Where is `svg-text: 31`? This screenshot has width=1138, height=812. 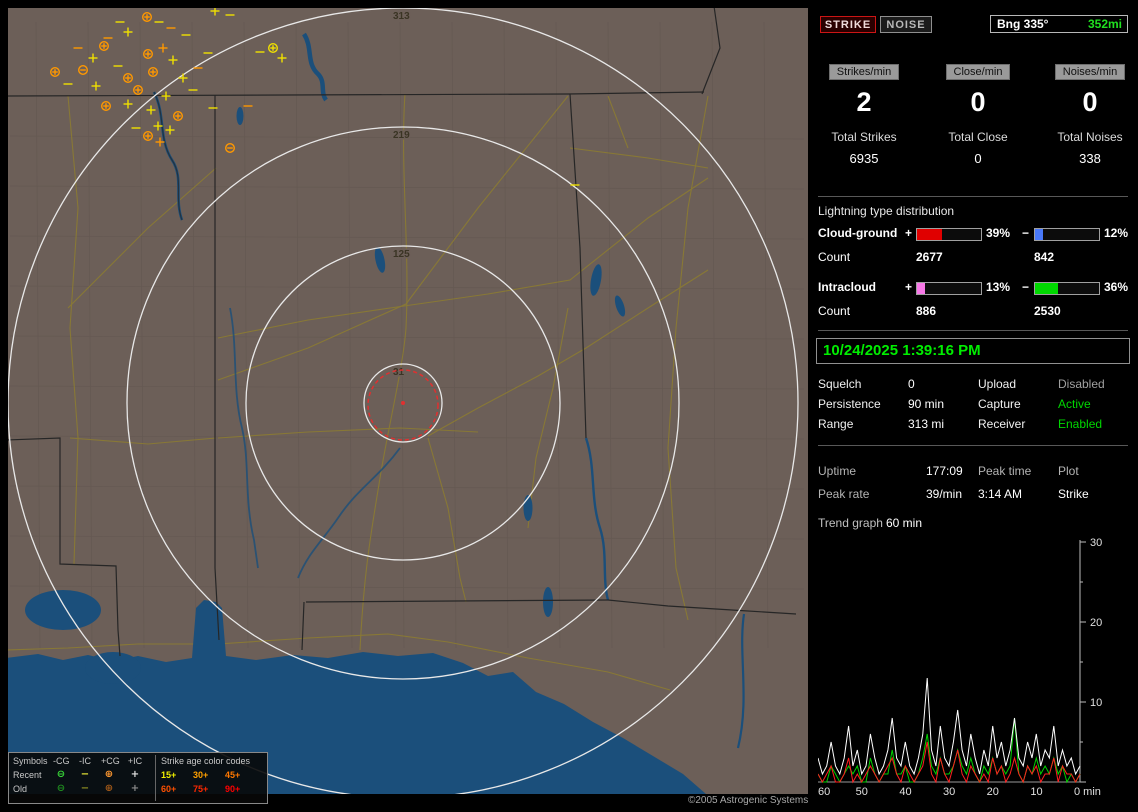
svg-text: 31 is located at coordinates (399, 372).